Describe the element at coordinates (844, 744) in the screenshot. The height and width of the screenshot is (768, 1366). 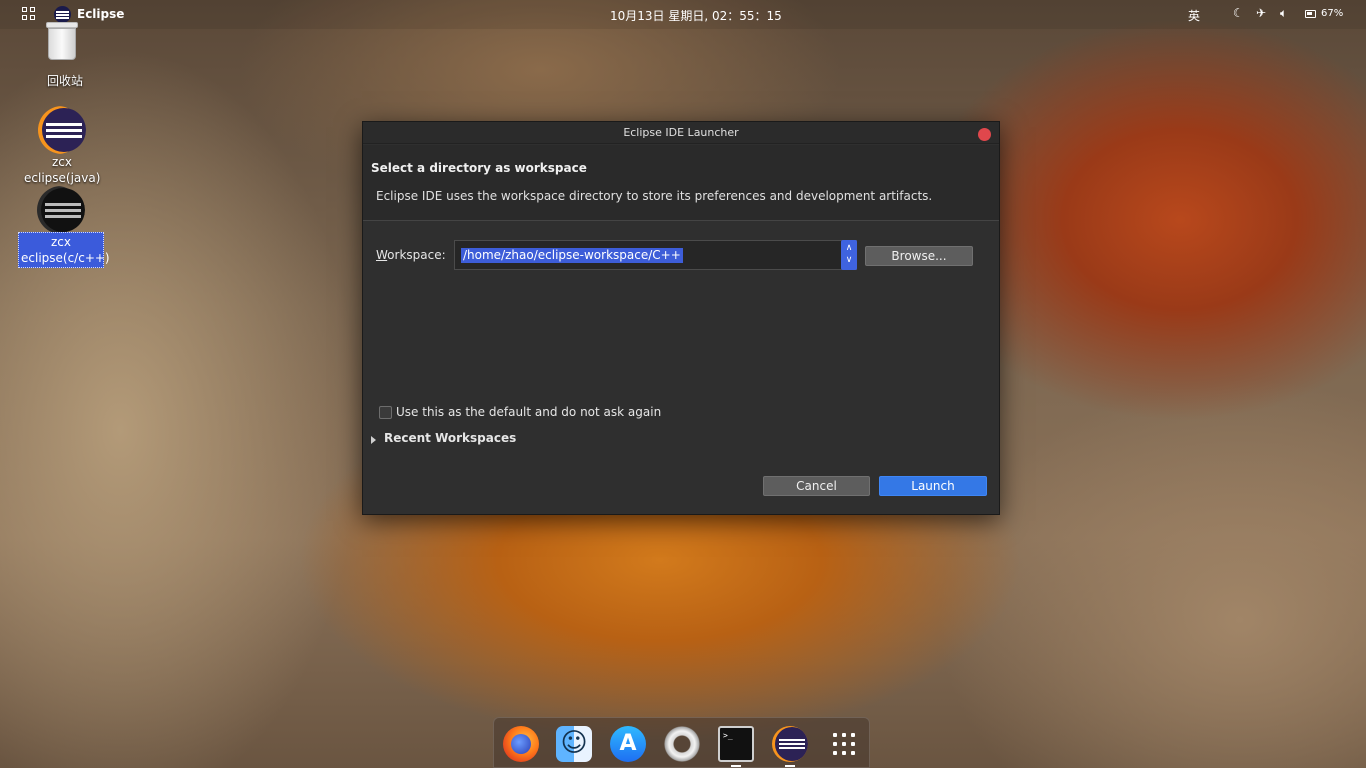
I see `app-grid-icon` at that location.